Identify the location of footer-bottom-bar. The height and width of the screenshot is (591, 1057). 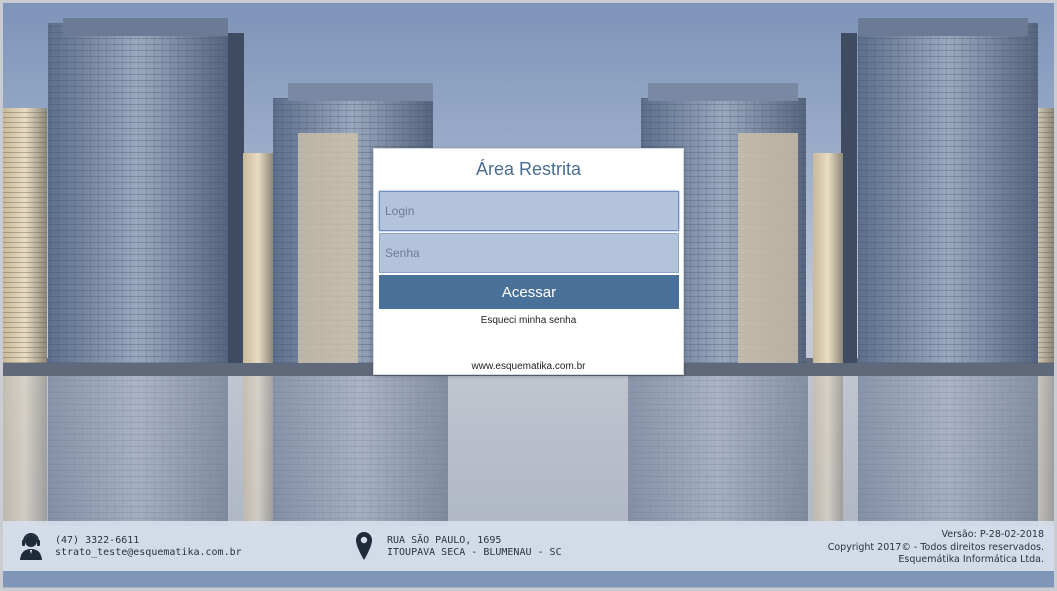
(528, 579).